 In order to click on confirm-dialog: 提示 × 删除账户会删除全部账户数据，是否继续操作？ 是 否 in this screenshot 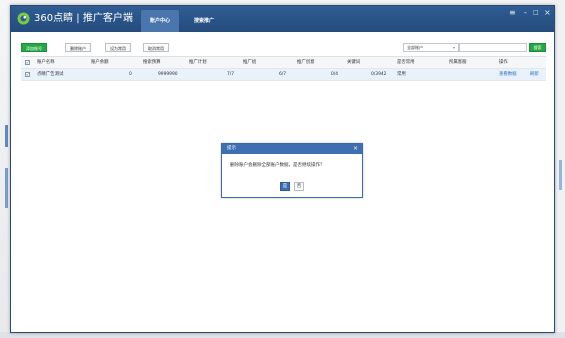, I will do `click(292, 170)`.